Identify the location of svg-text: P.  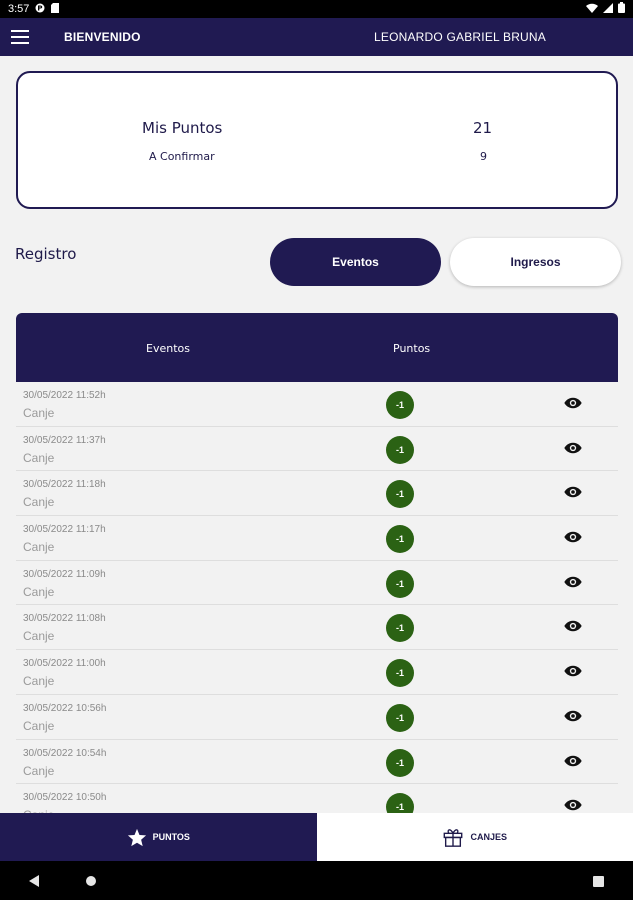
(40, 8).